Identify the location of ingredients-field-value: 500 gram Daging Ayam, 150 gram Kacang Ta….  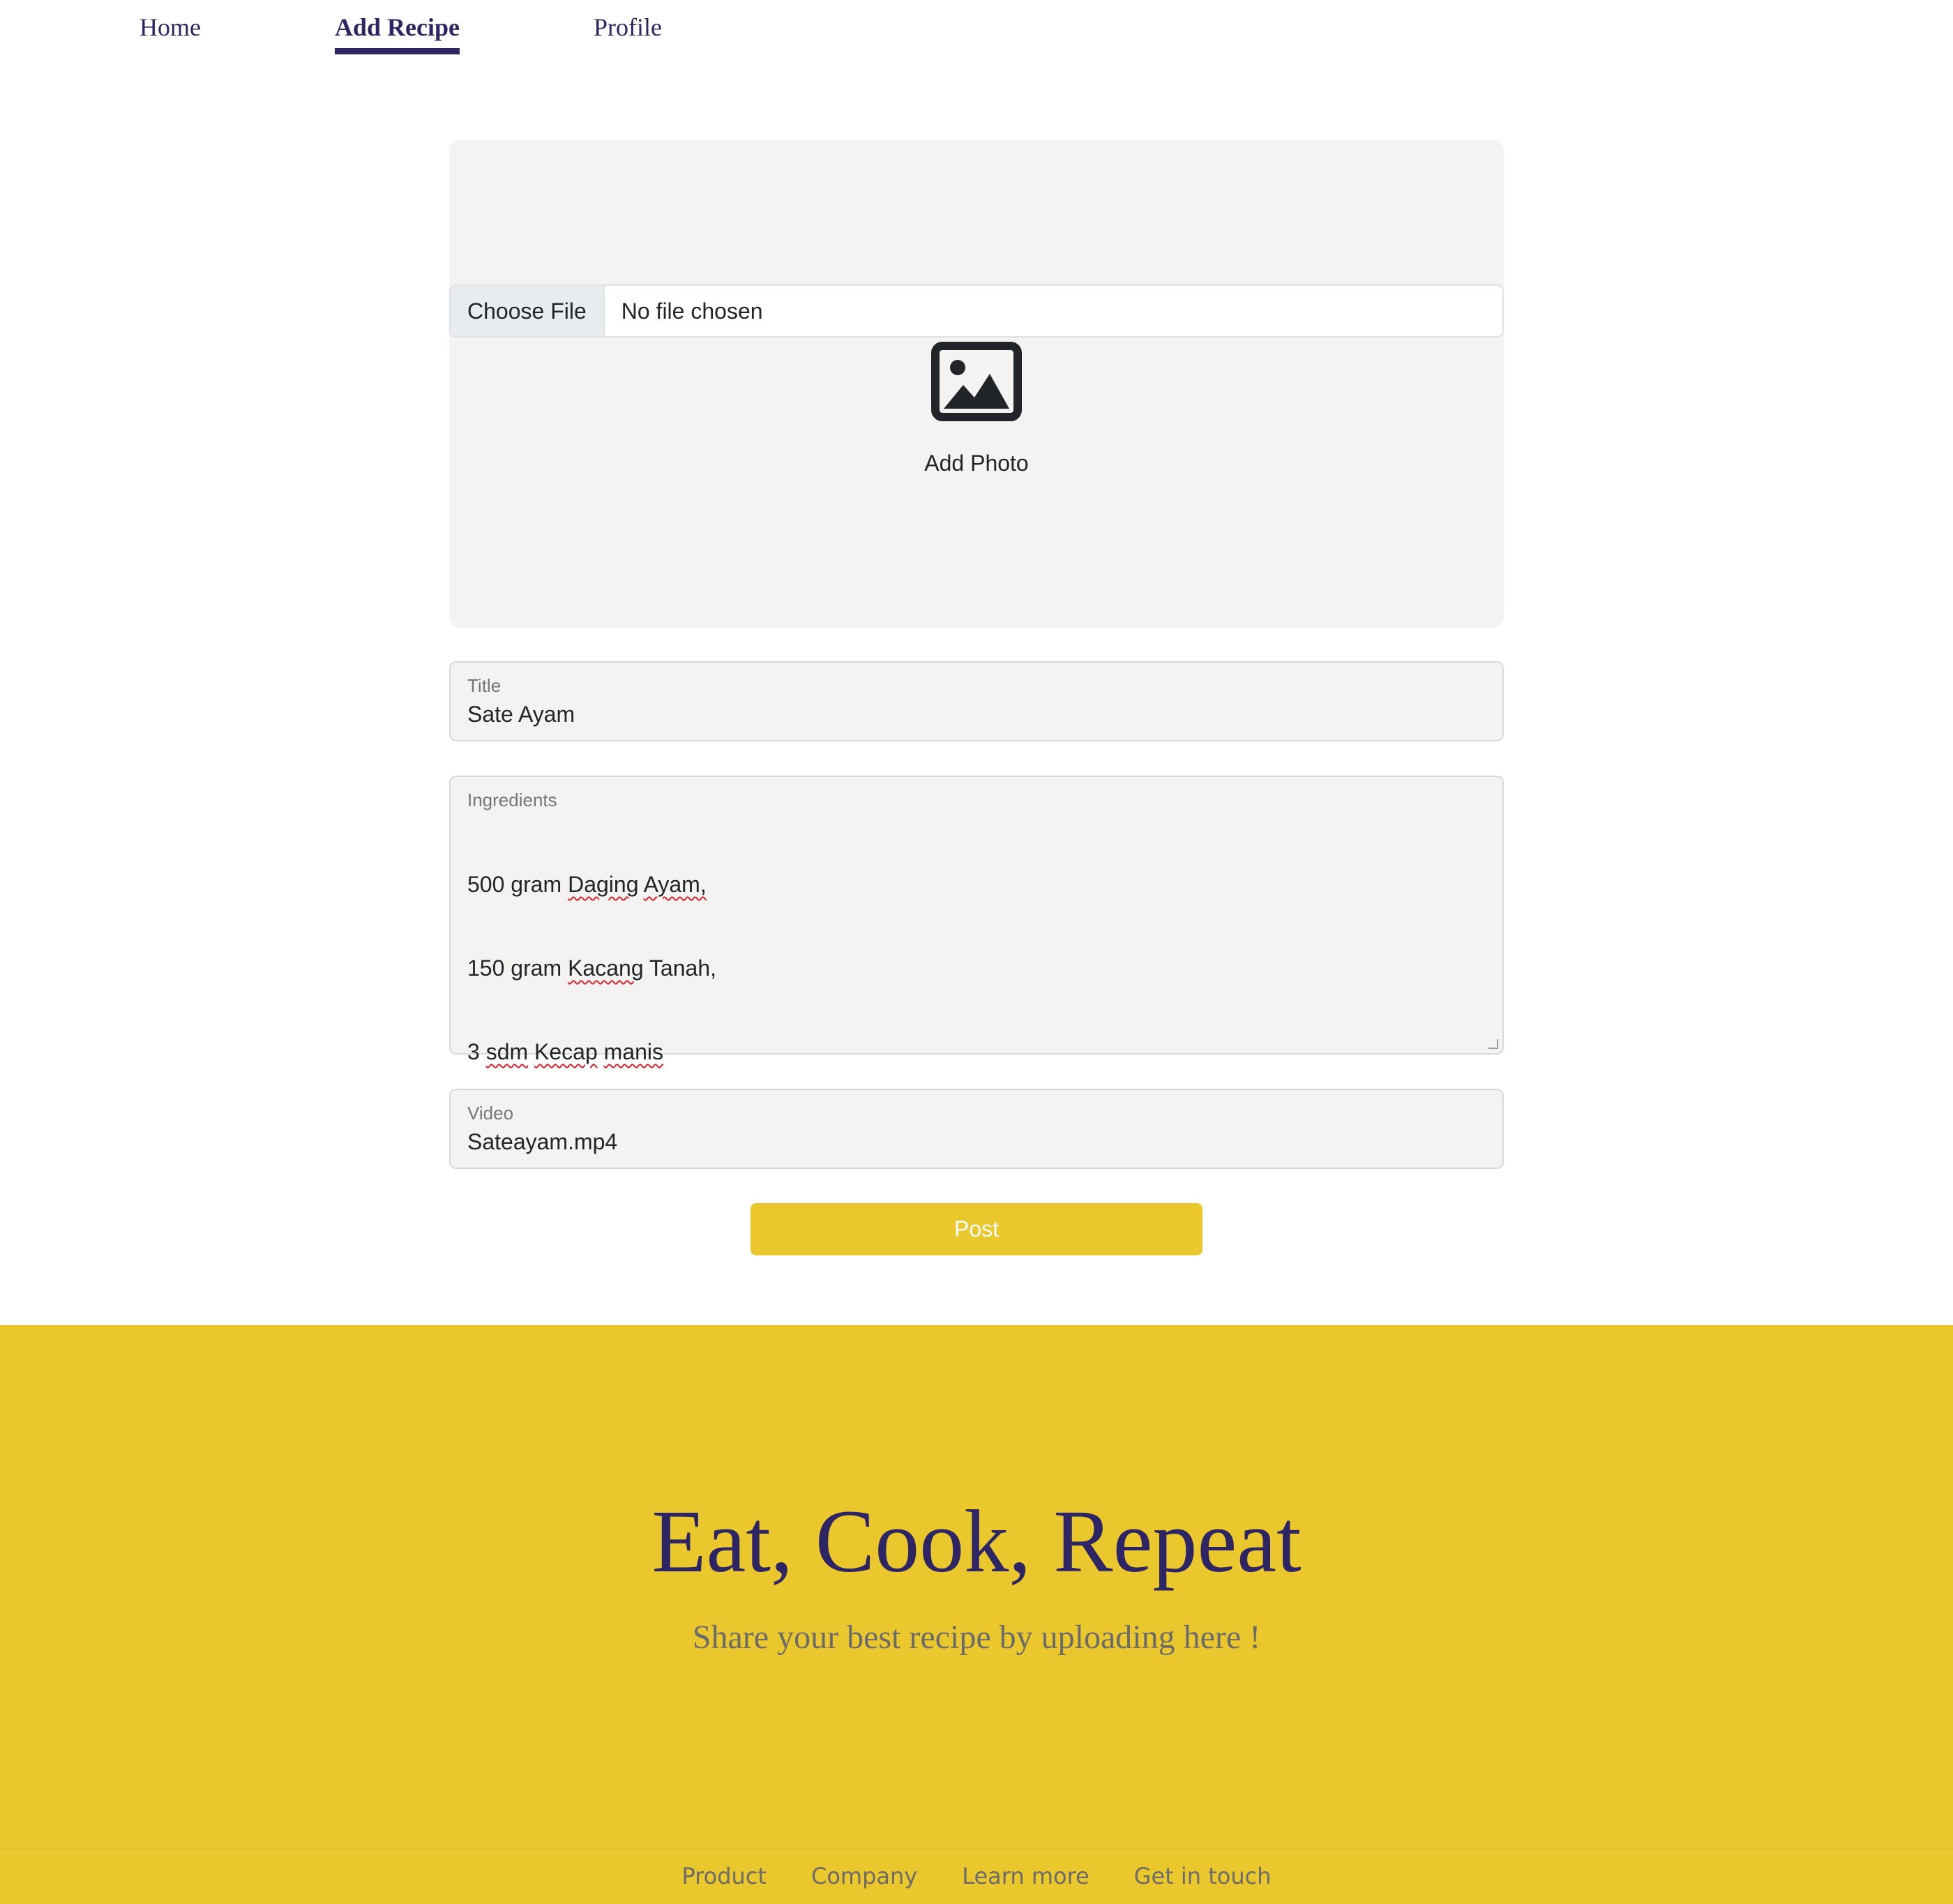
(976, 968).